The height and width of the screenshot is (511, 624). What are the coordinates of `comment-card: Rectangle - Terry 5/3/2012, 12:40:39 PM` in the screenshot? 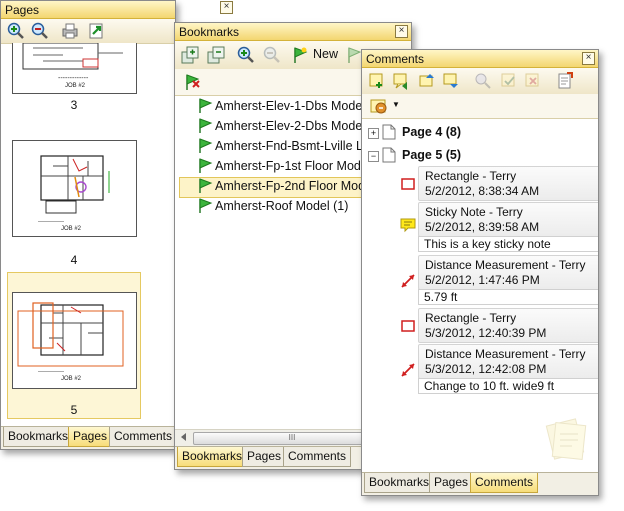 It's located at (508, 325).